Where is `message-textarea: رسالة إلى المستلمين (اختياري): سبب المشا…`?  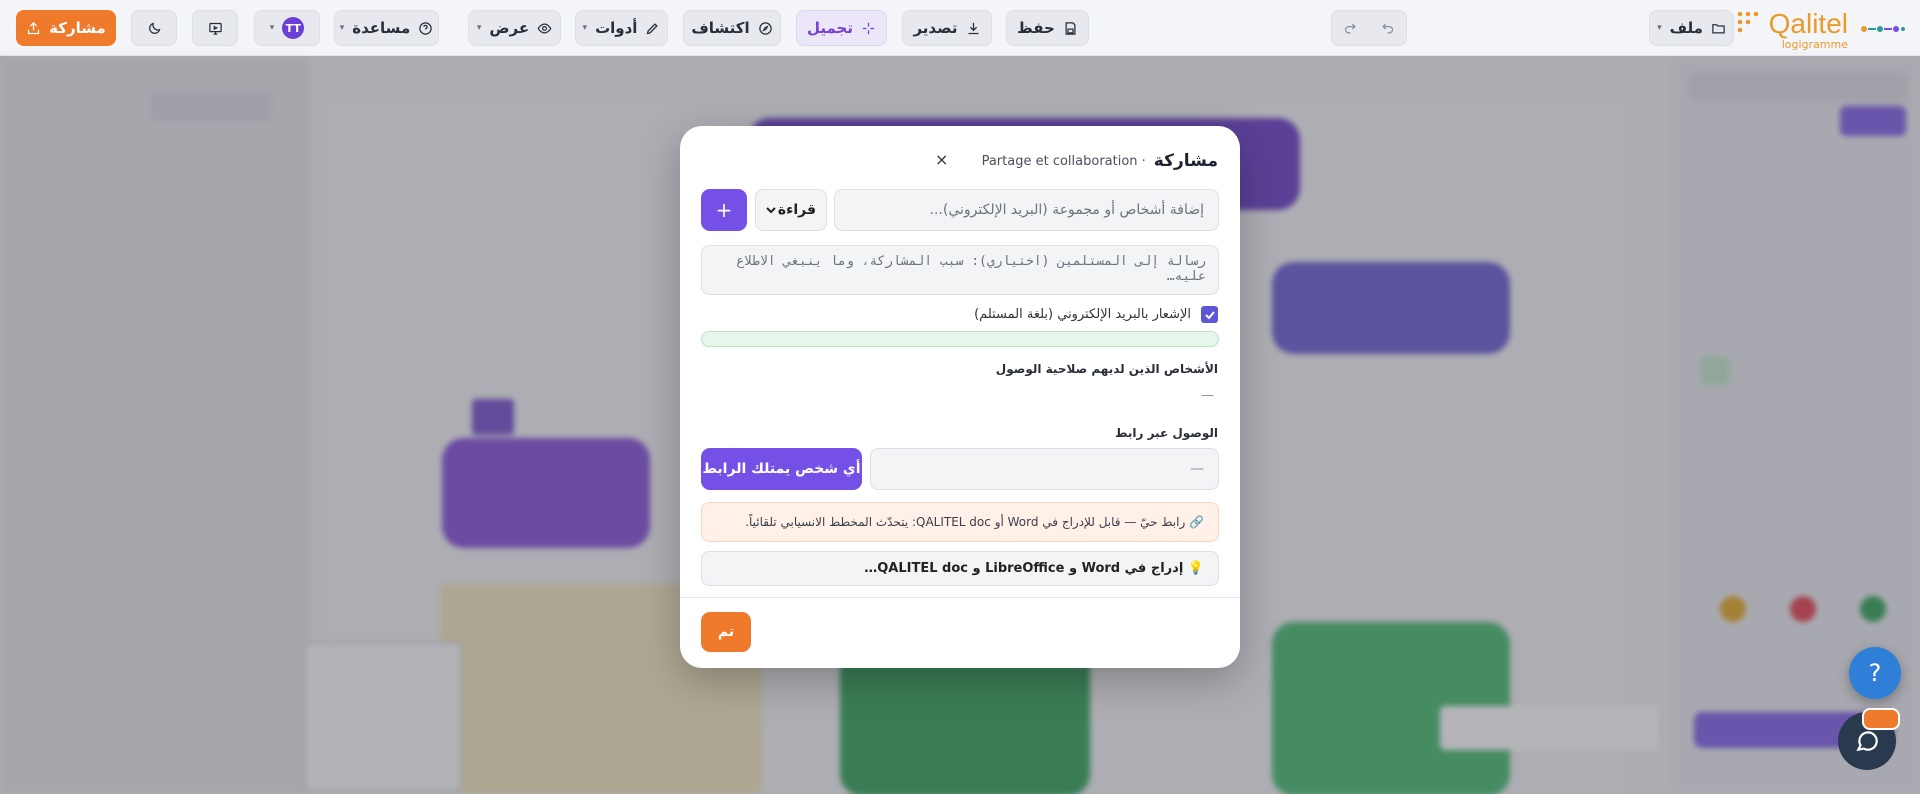 message-textarea: رسالة إلى المستلمين (اختياري): سبب المشا… is located at coordinates (960, 270).